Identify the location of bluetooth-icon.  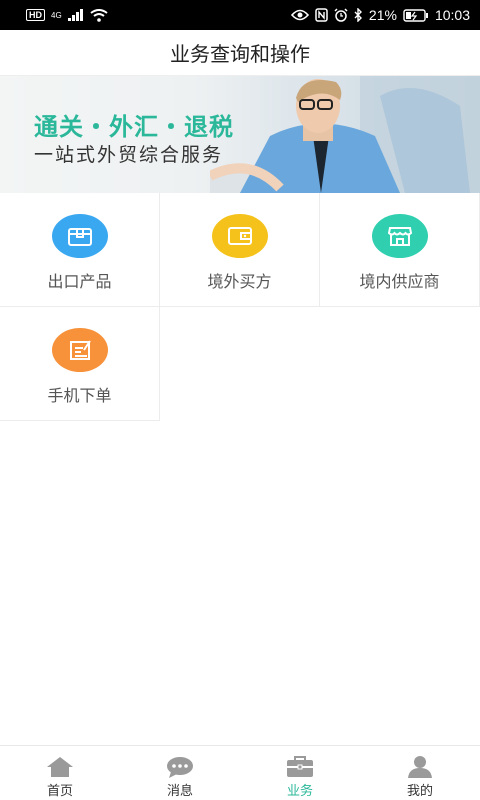
(358, 15).